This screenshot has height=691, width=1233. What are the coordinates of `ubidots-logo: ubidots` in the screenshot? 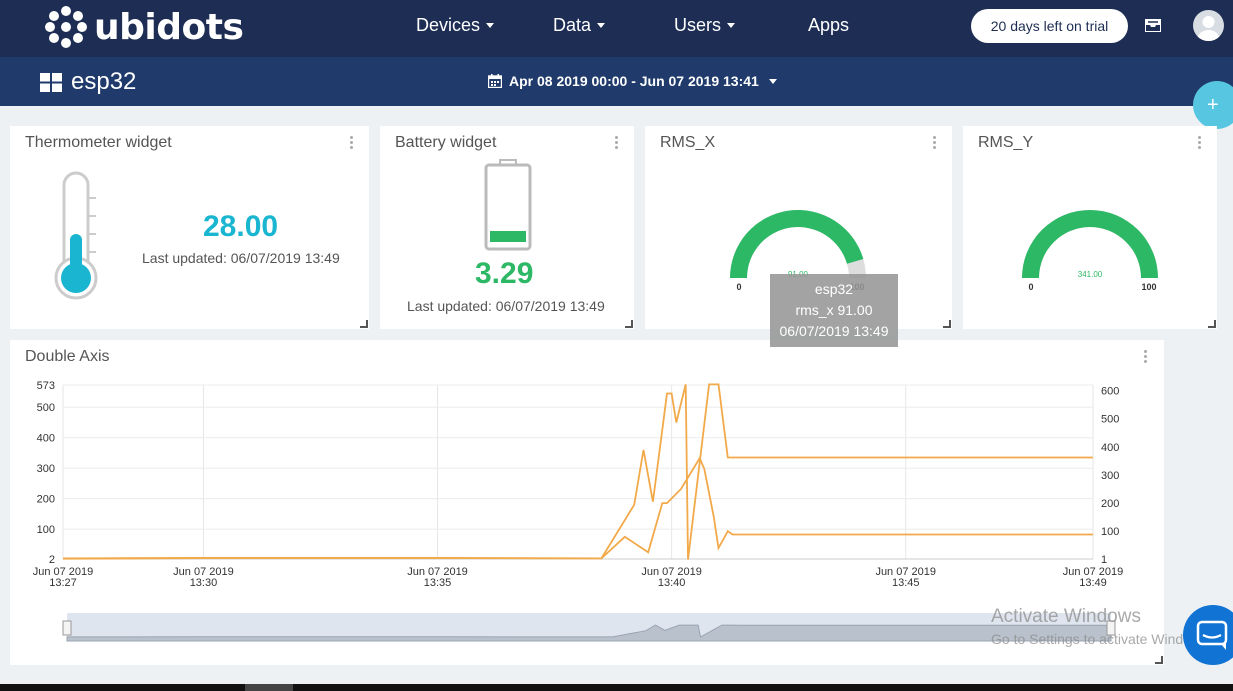 It's located at (144, 27).